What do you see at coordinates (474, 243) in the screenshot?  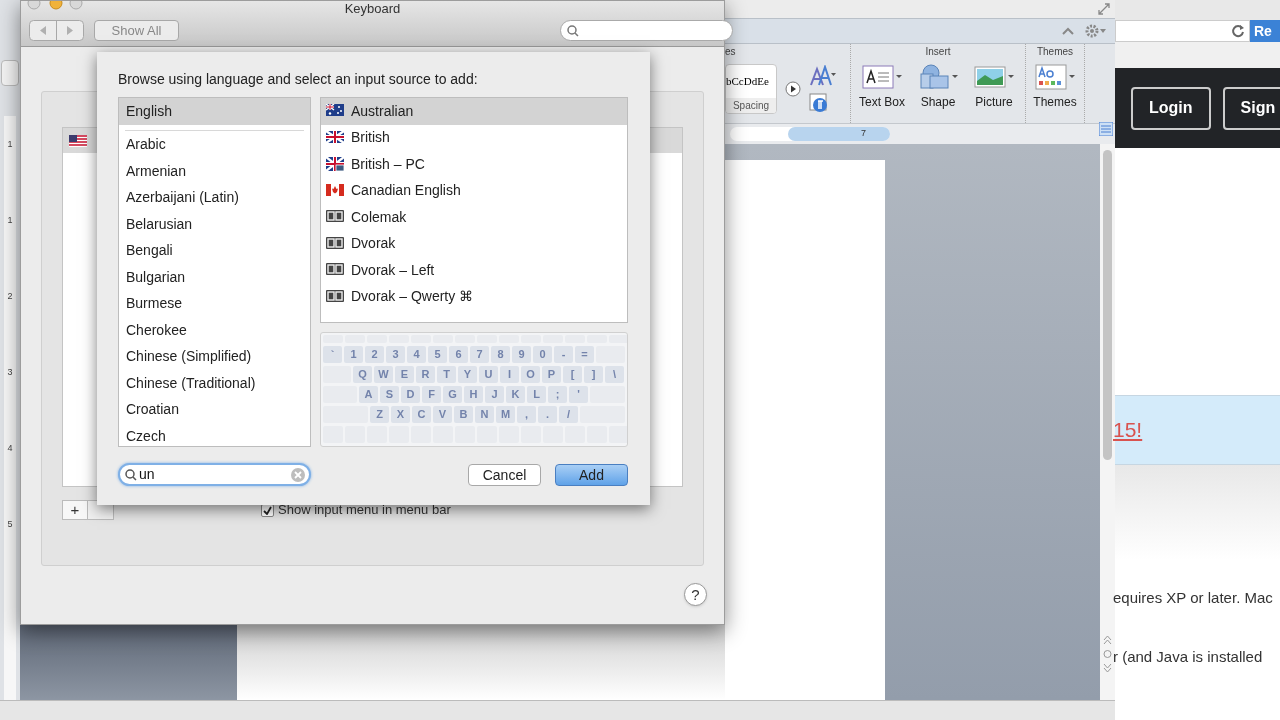 I see `list-item: Dvorak` at bounding box center [474, 243].